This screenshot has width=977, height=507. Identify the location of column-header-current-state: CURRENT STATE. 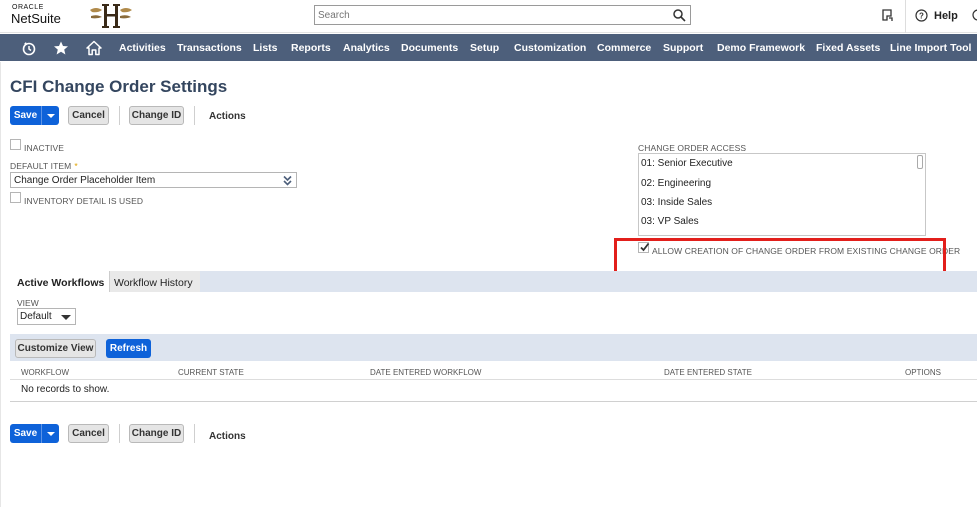
(211, 372).